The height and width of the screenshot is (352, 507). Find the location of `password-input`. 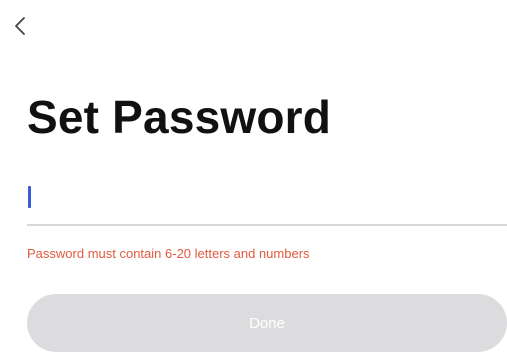

password-input is located at coordinates (262, 200).